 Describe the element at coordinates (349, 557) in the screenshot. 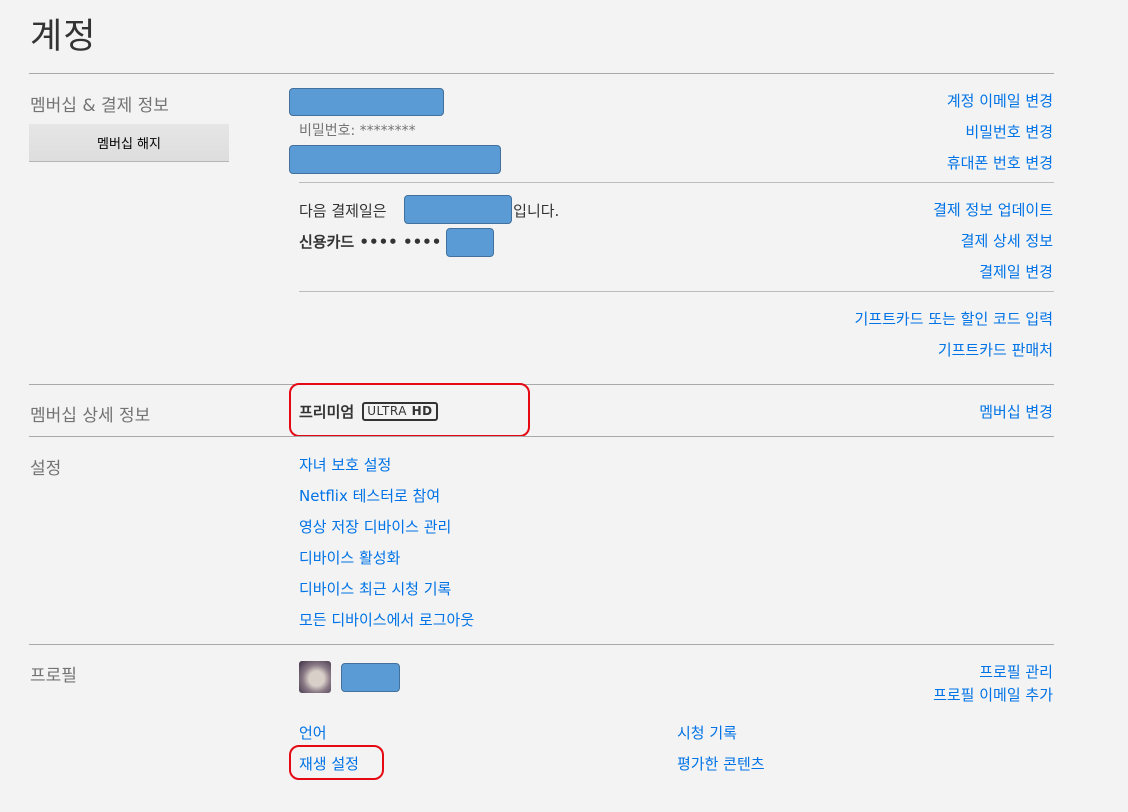

I see `activate-device-link: 디바이스 활성화` at that location.